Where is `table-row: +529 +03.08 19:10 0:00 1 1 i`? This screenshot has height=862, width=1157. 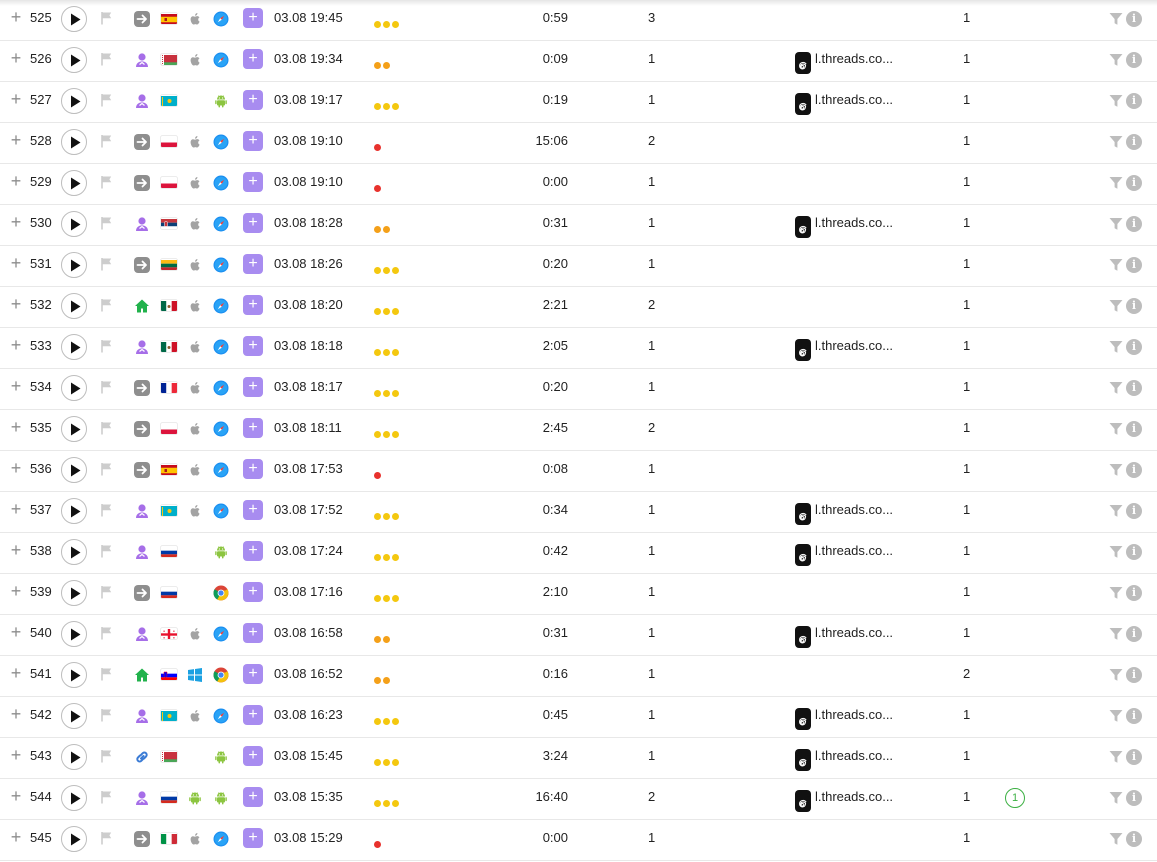 table-row: +529 +03.08 19:10 0:00 1 1 i is located at coordinates (578, 184).